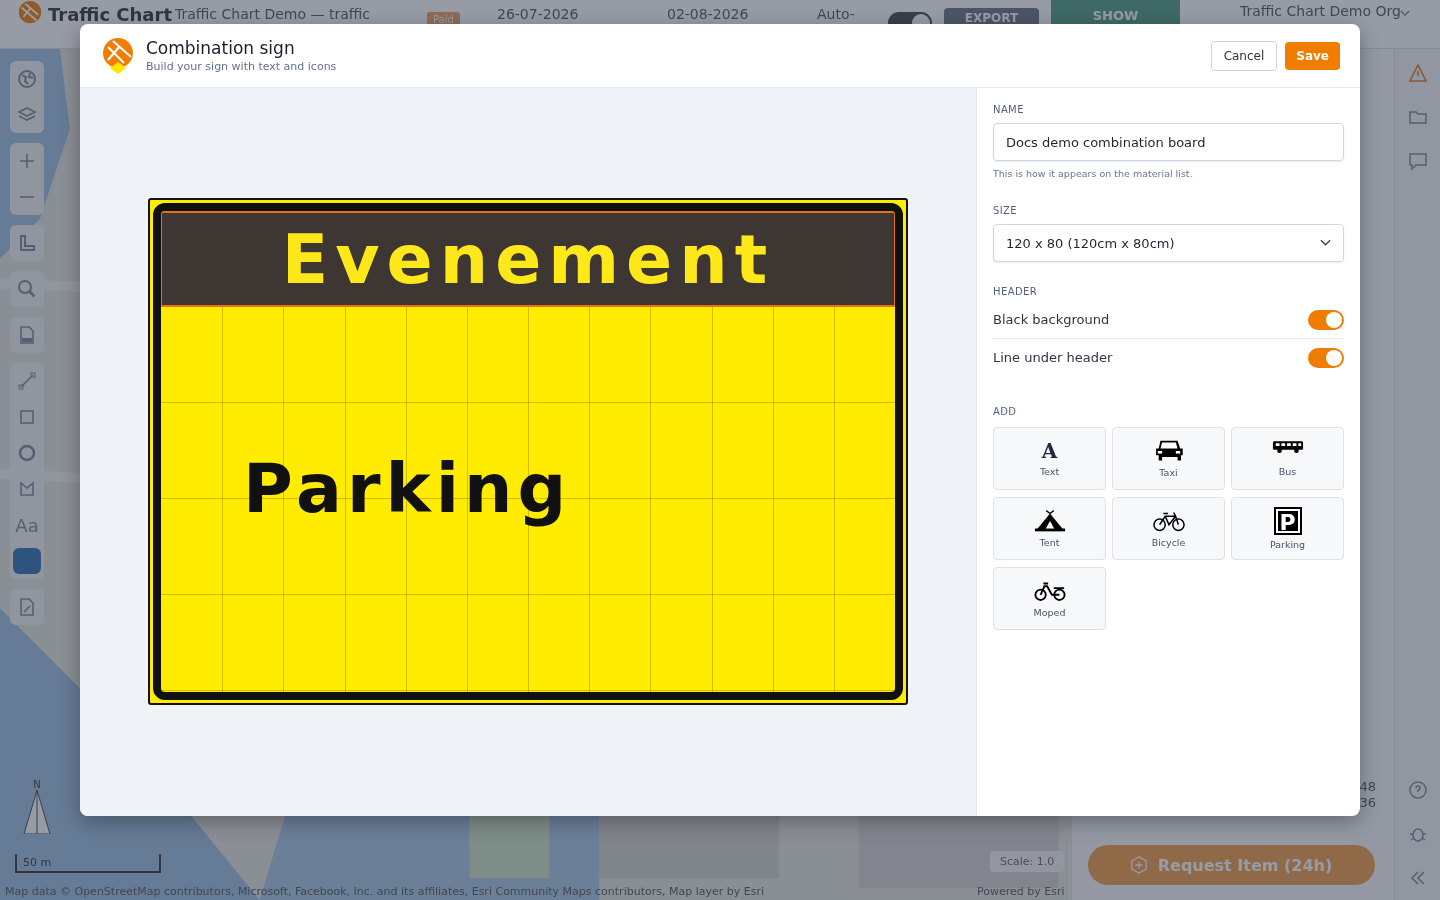 Image resolution: width=1440 pixels, height=900 pixels. I want to click on letter-icon: A, so click(1049, 451).